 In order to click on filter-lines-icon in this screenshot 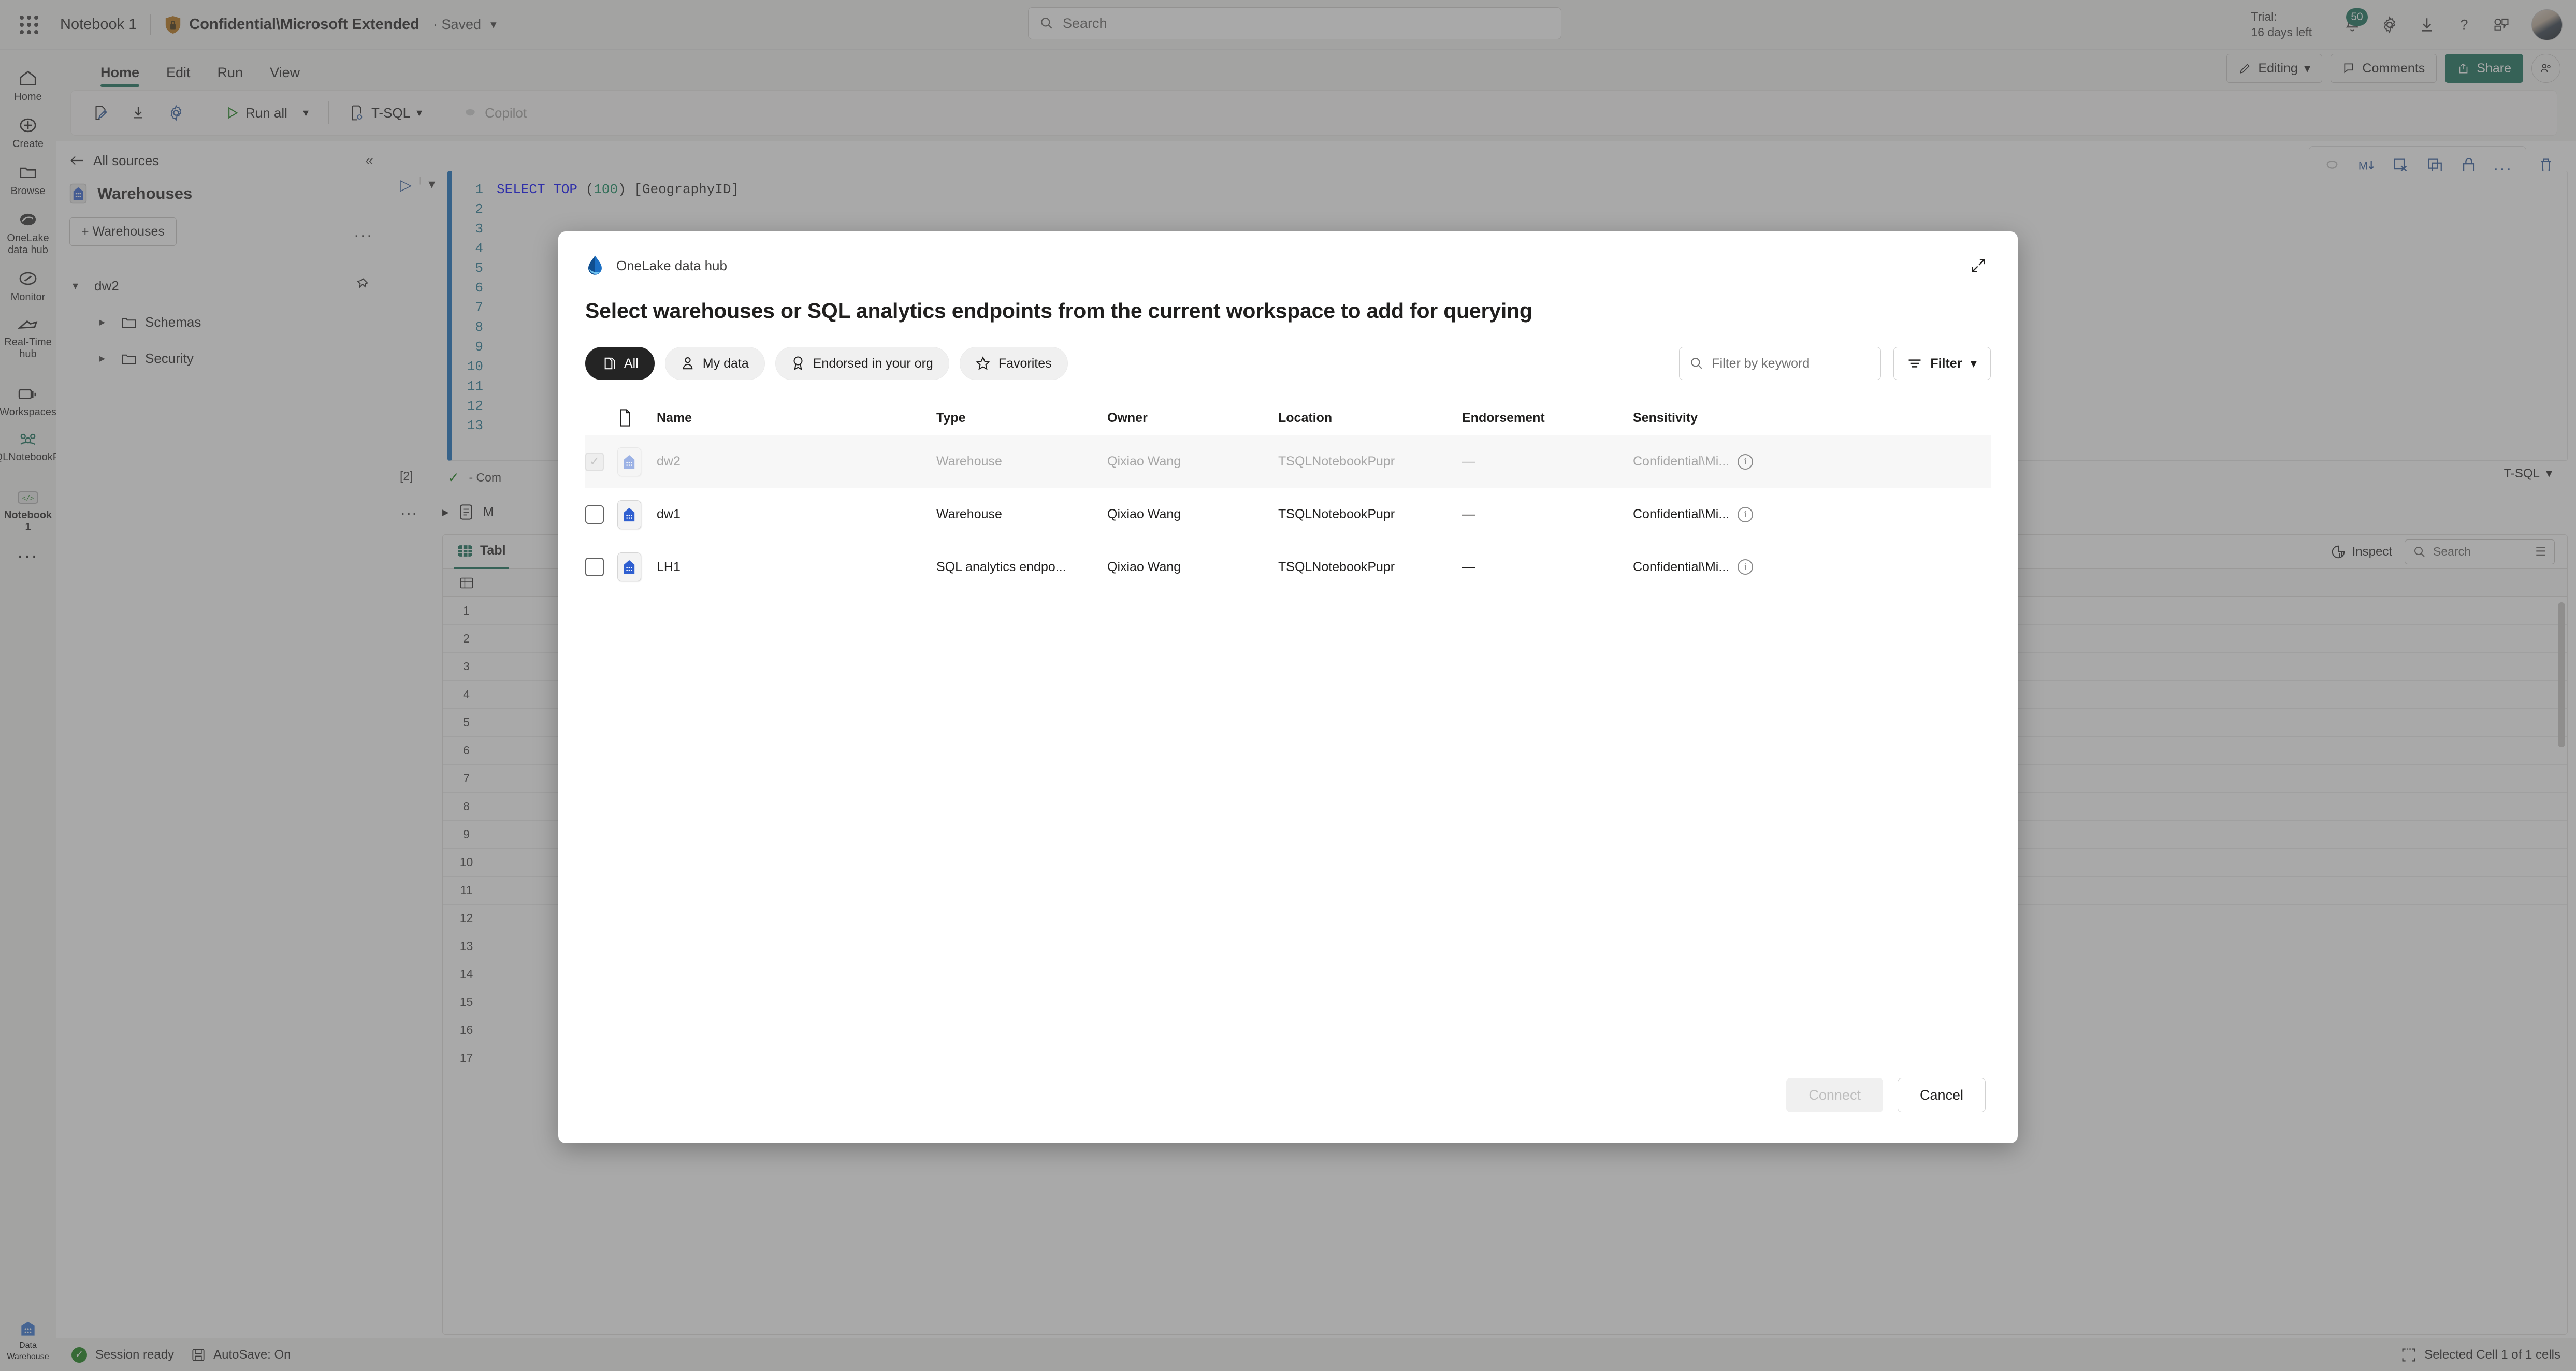, I will do `click(1915, 363)`.